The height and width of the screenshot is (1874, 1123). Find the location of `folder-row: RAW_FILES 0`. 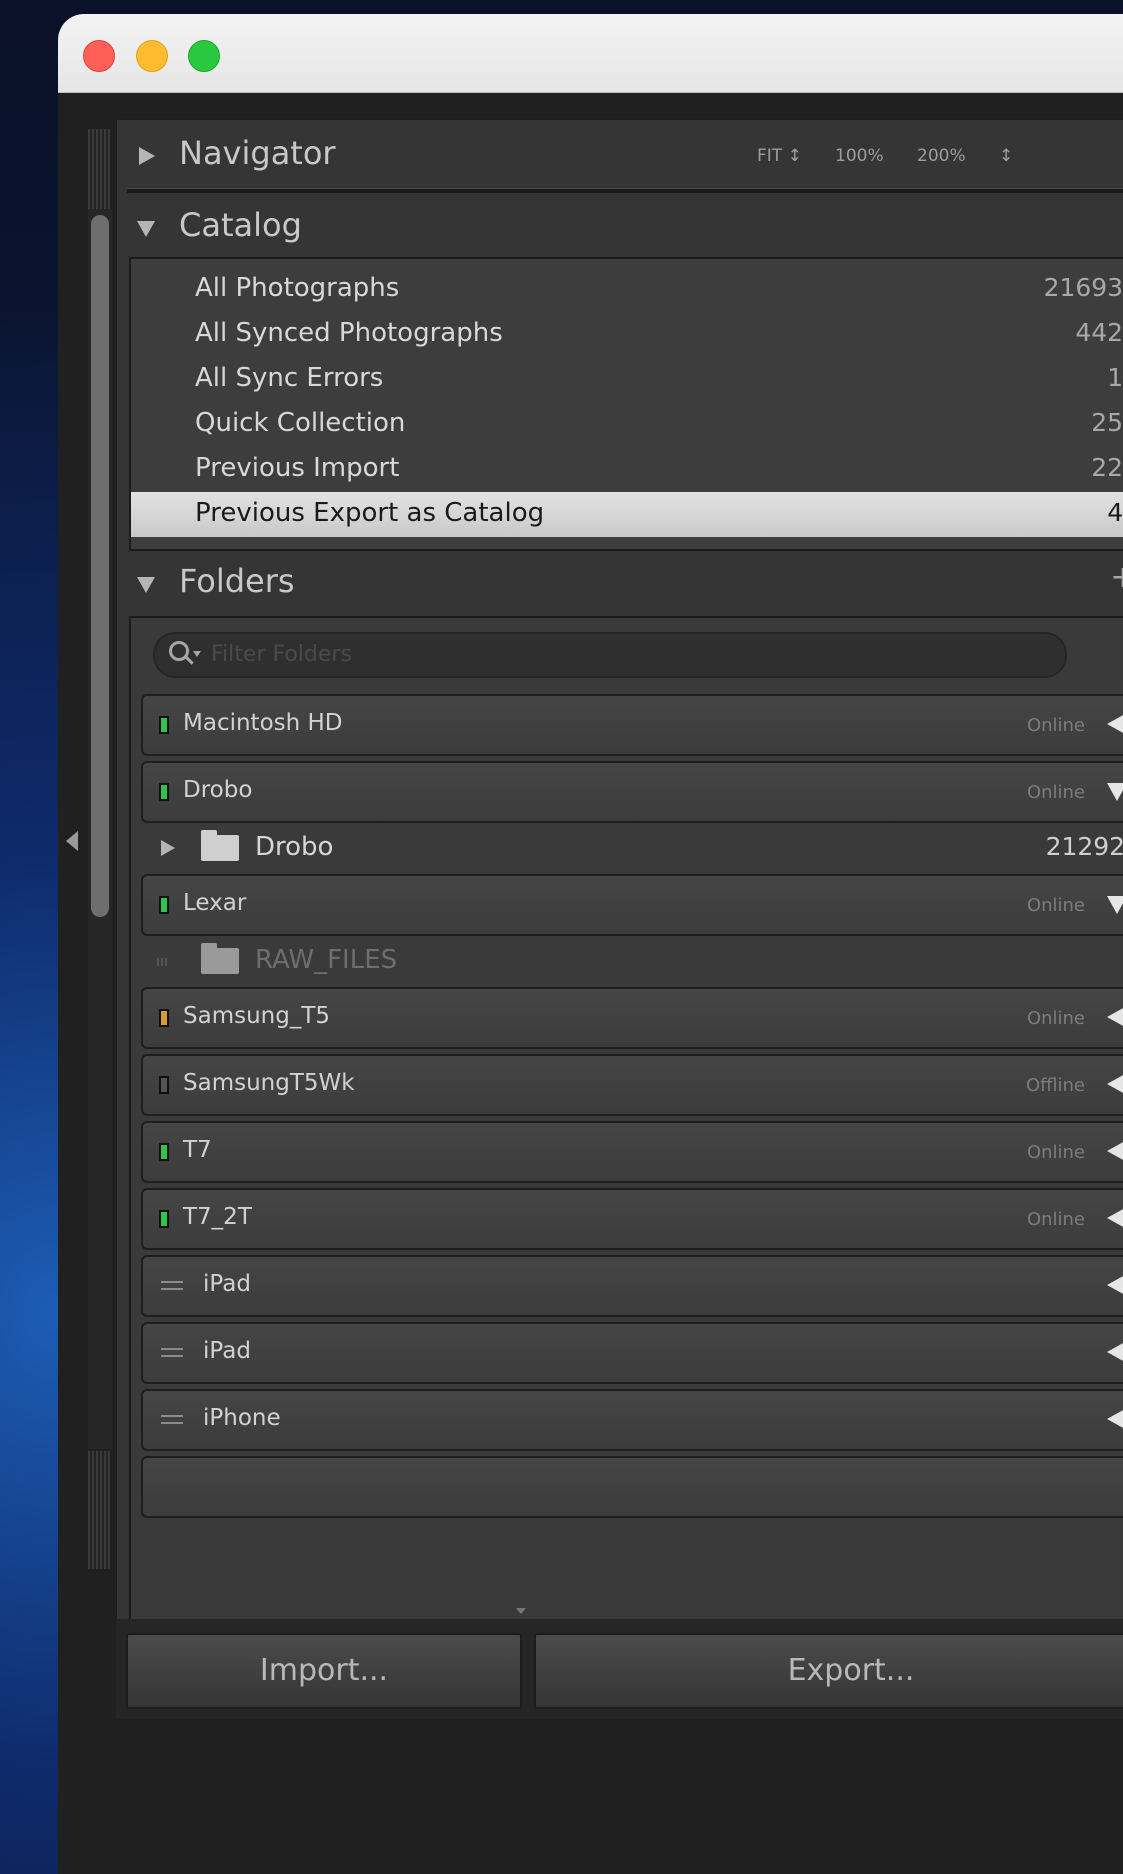

folder-row: RAW_FILES 0 is located at coordinates (627, 962).